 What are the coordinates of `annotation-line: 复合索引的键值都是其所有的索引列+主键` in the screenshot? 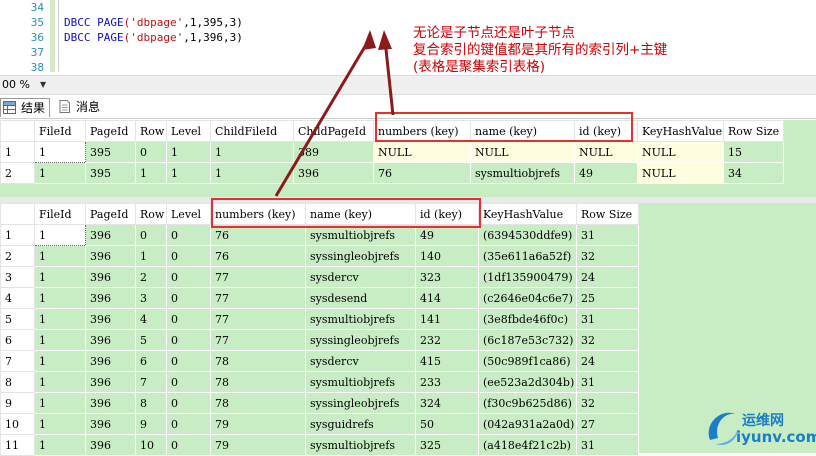 It's located at (540, 50).